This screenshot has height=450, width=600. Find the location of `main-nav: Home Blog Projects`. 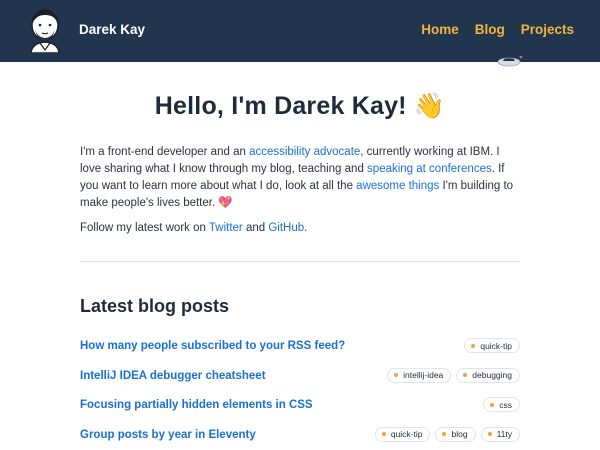

main-nav: Home Blog Projects is located at coordinates (497, 29).